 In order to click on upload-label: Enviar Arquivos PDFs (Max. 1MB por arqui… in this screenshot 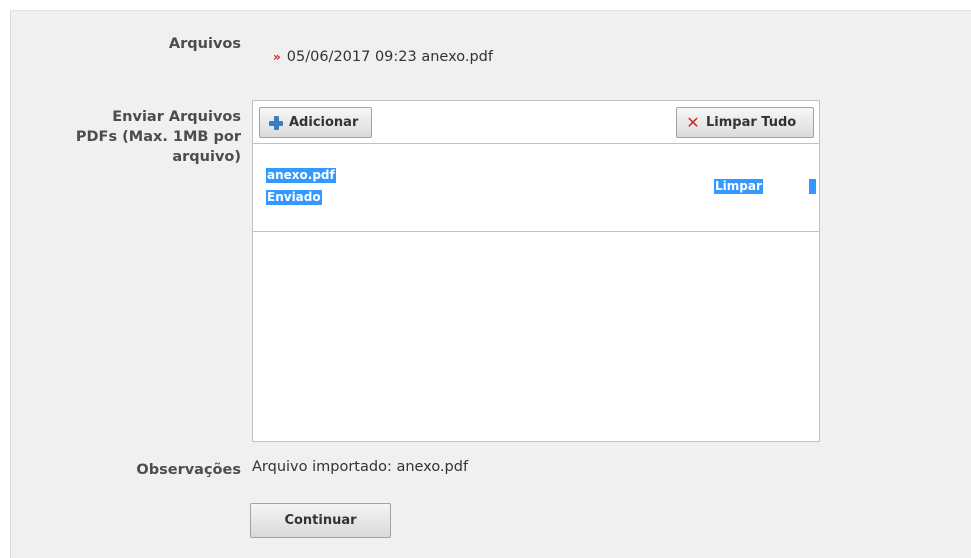, I will do `click(141, 137)`.